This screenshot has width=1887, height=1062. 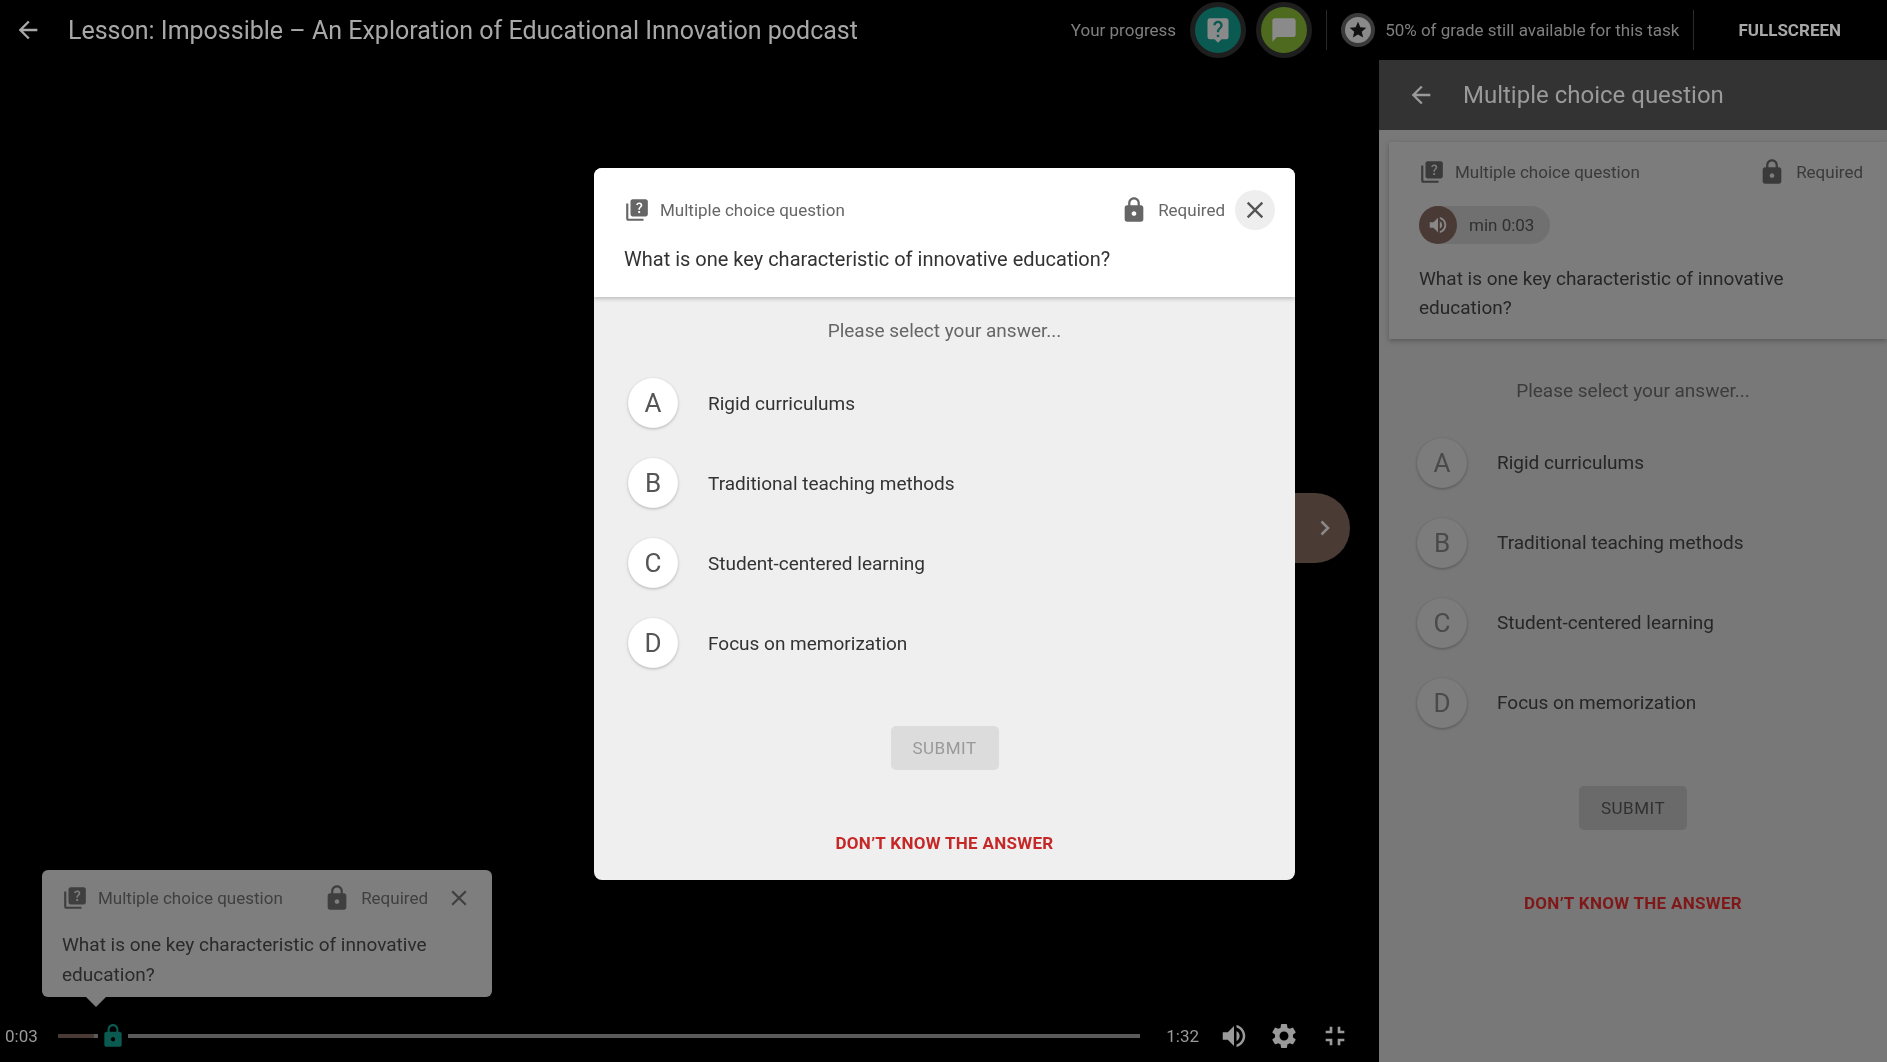 I want to click on answer-option: C Student-centered learning, so click(x=961, y=563).